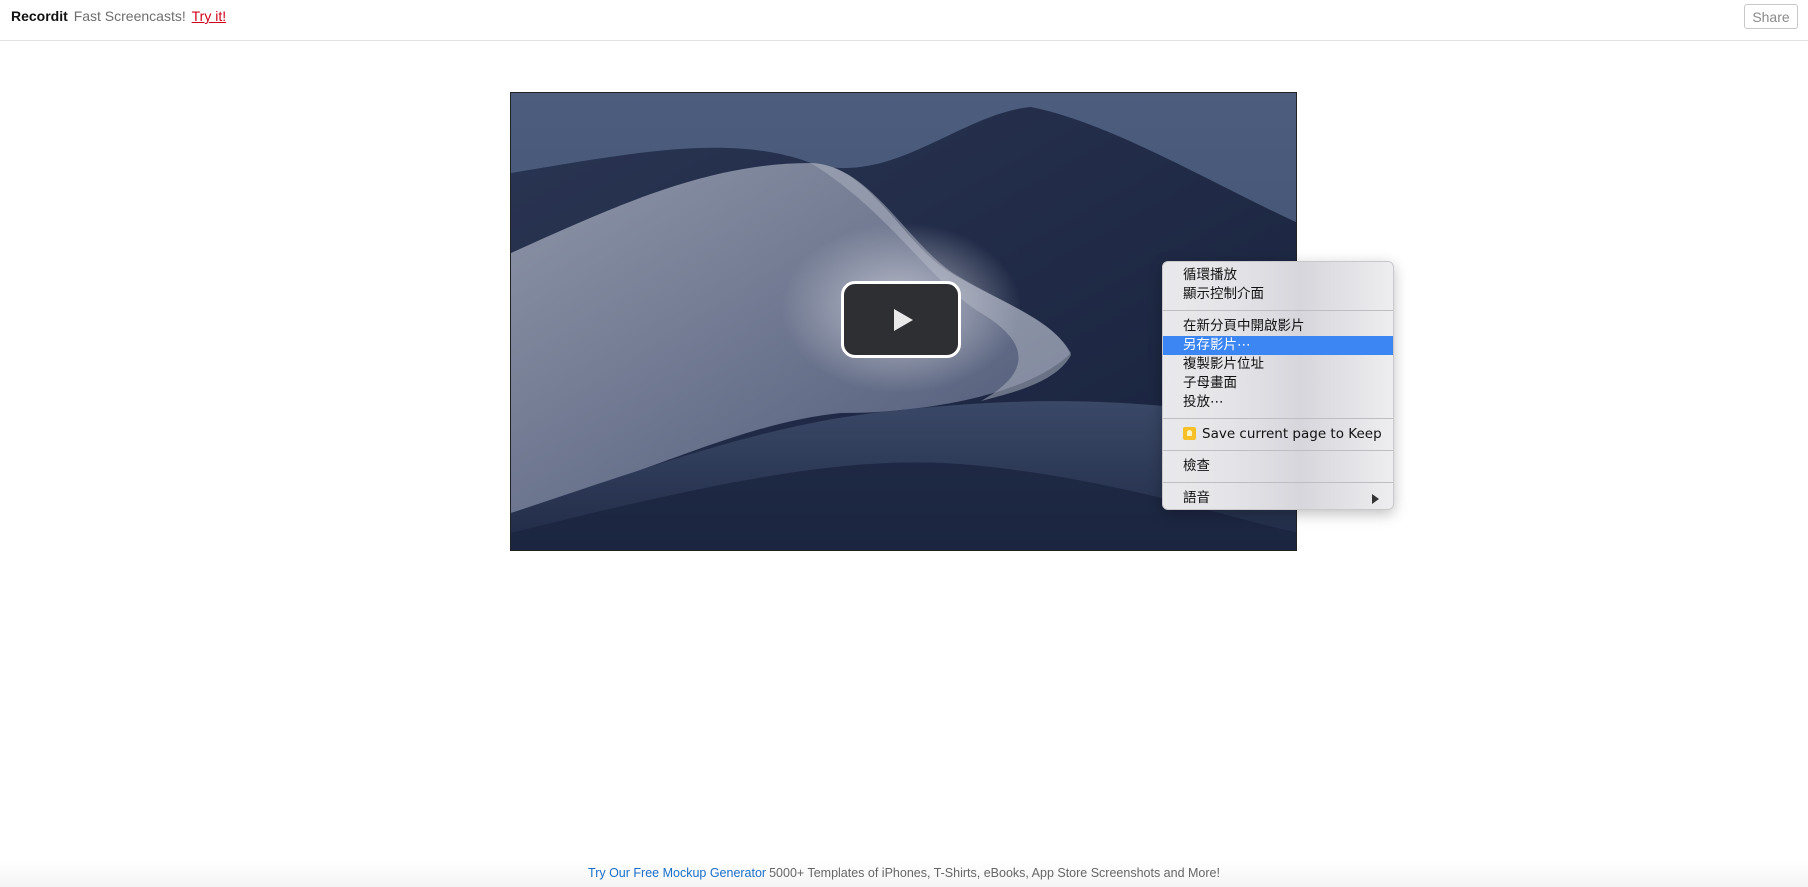  Describe the element at coordinates (1223, 294) in the screenshot. I see `menu-item-label: 顯示控制介面` at that location.